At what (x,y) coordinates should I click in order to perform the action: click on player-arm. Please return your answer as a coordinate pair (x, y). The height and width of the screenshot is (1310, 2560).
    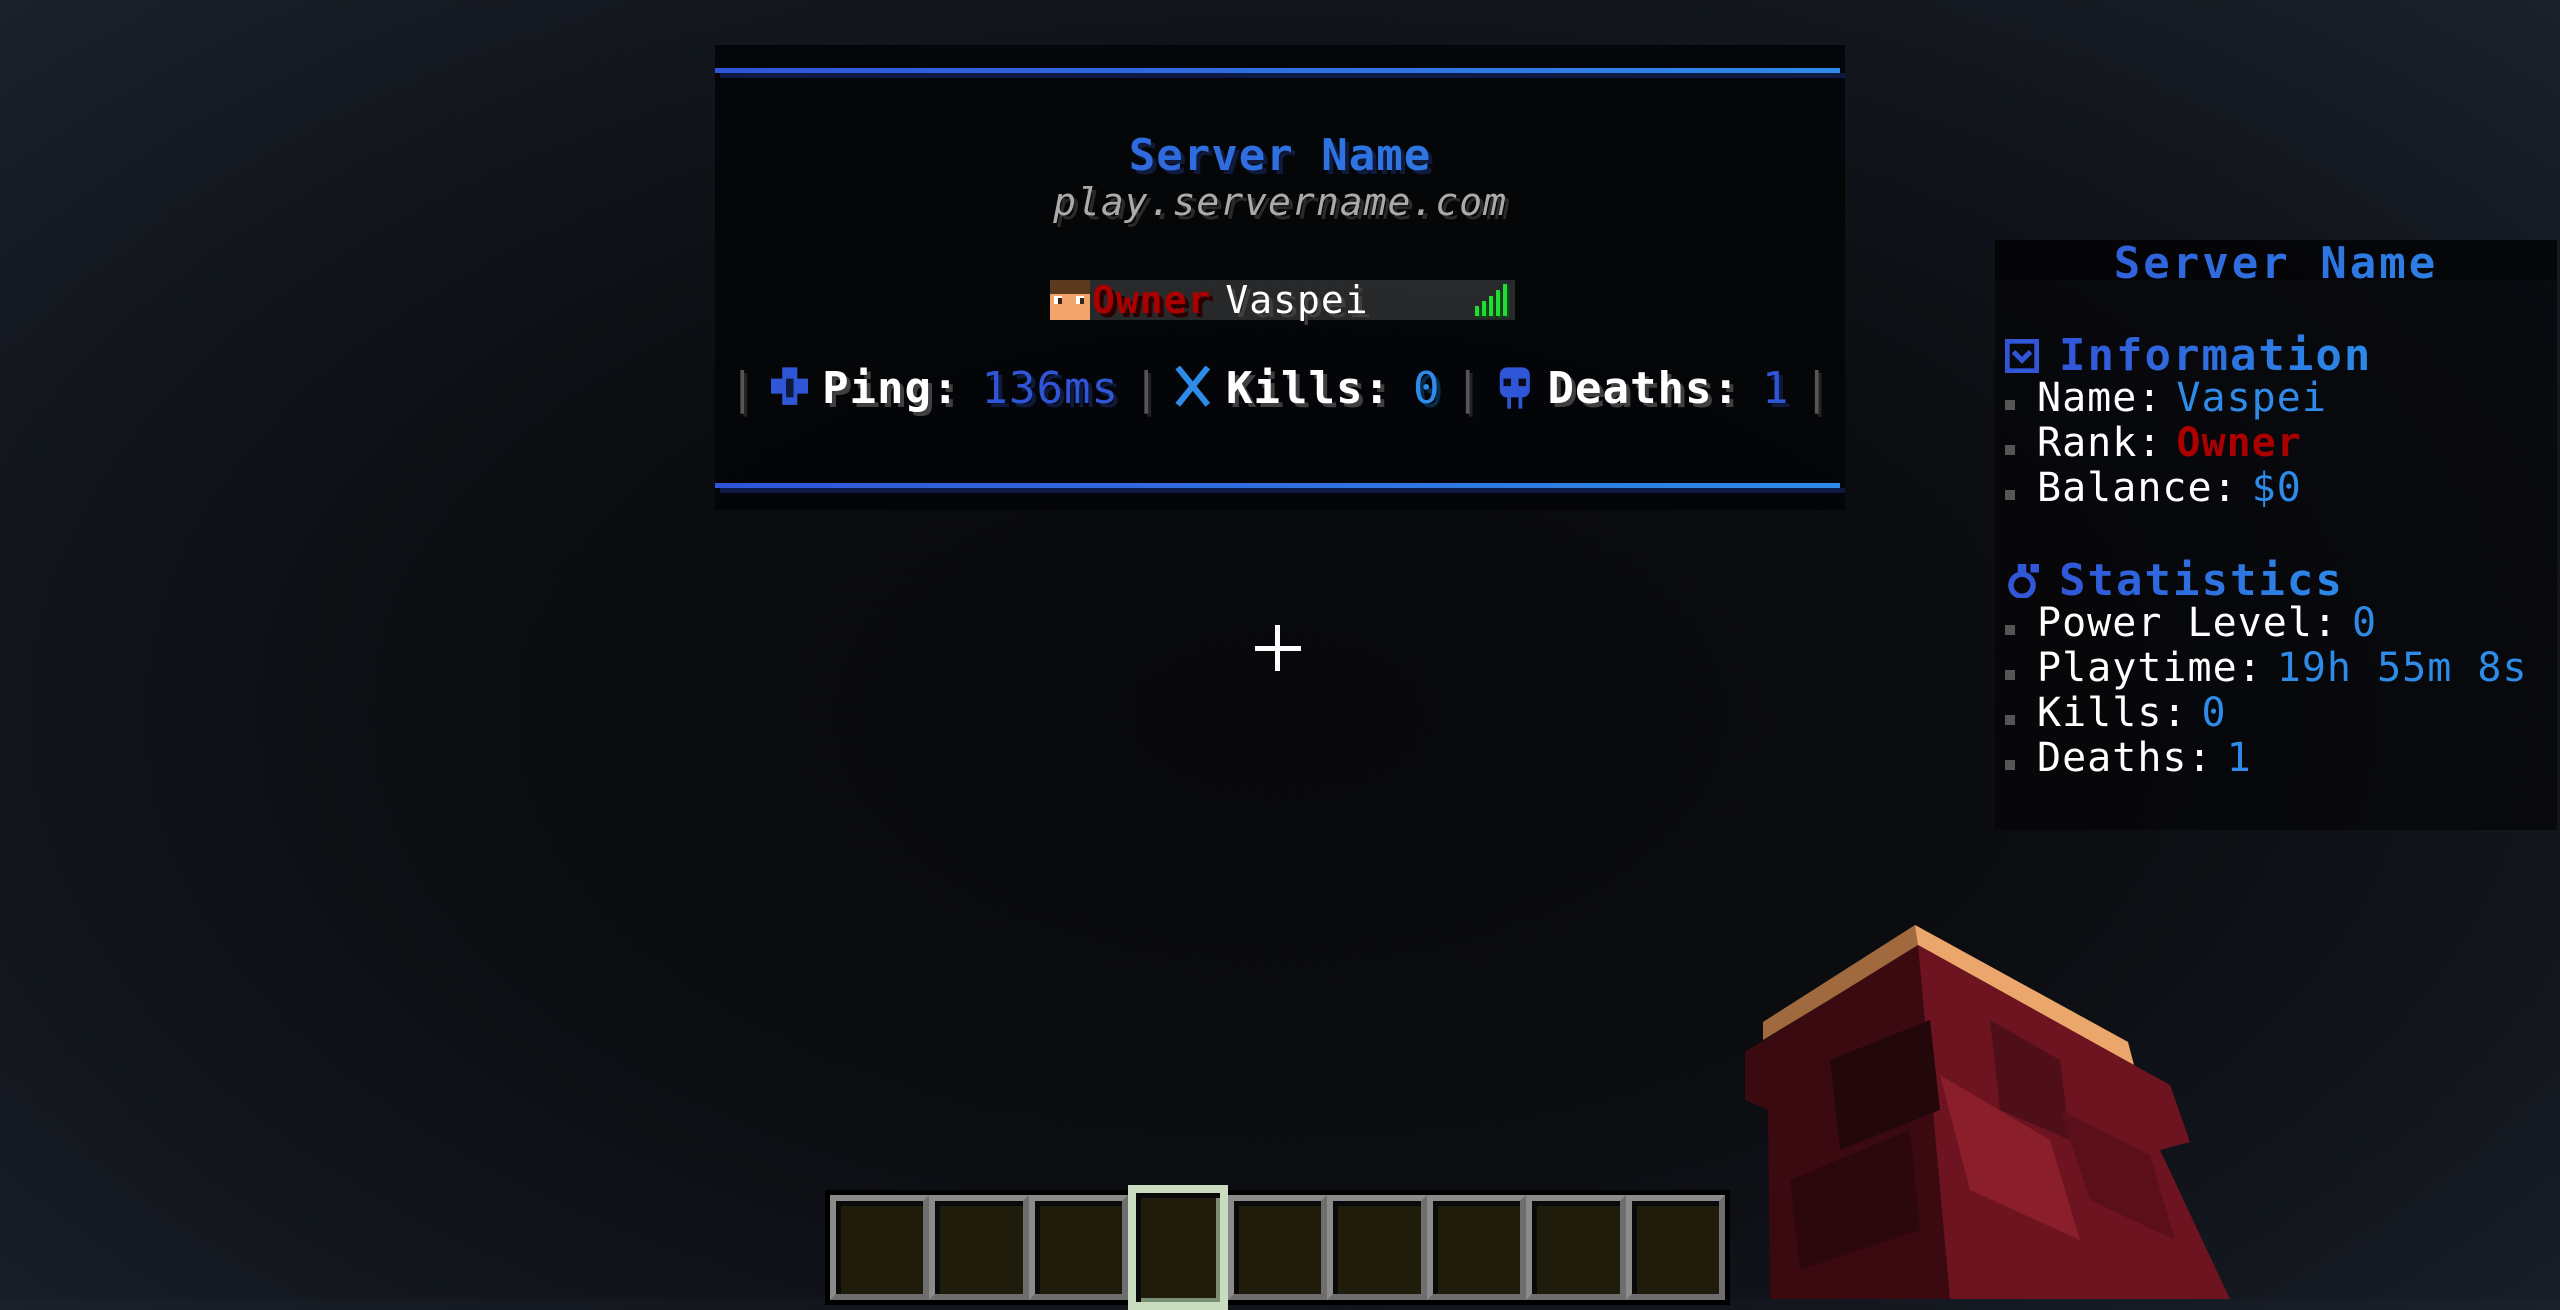
    Looking at the image, I should click on (1987, 1112).